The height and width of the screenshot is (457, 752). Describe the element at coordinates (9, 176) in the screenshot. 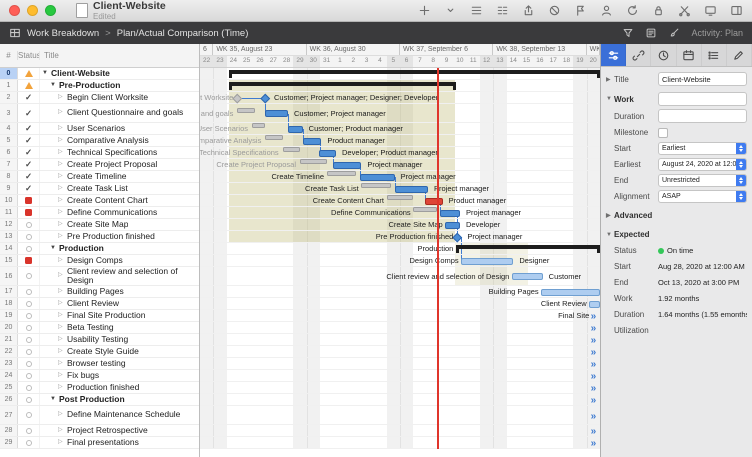

I see `row-number: 8` at that location.